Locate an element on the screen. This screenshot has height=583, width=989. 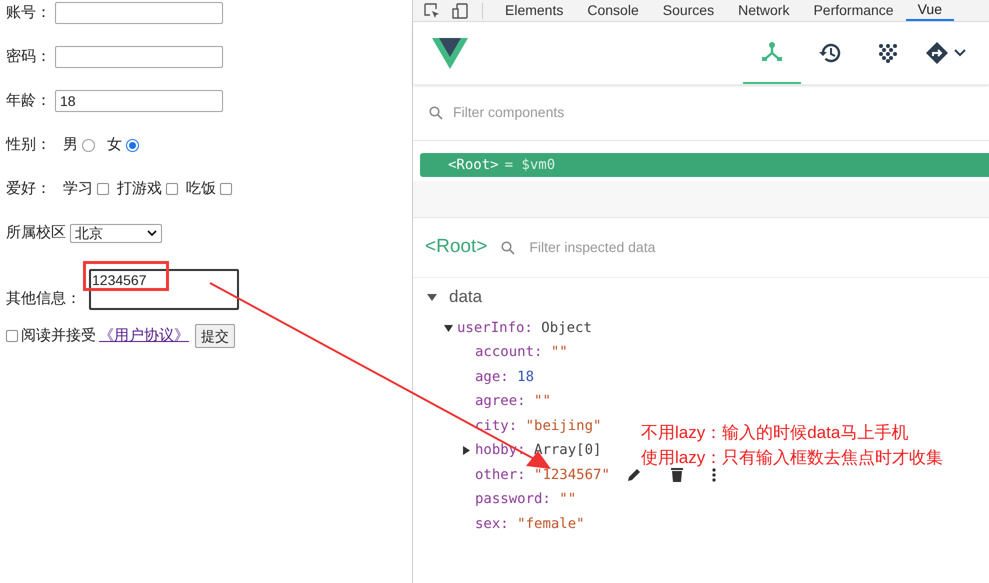
field-label: 年龄： is located at coordinates (28, 100).